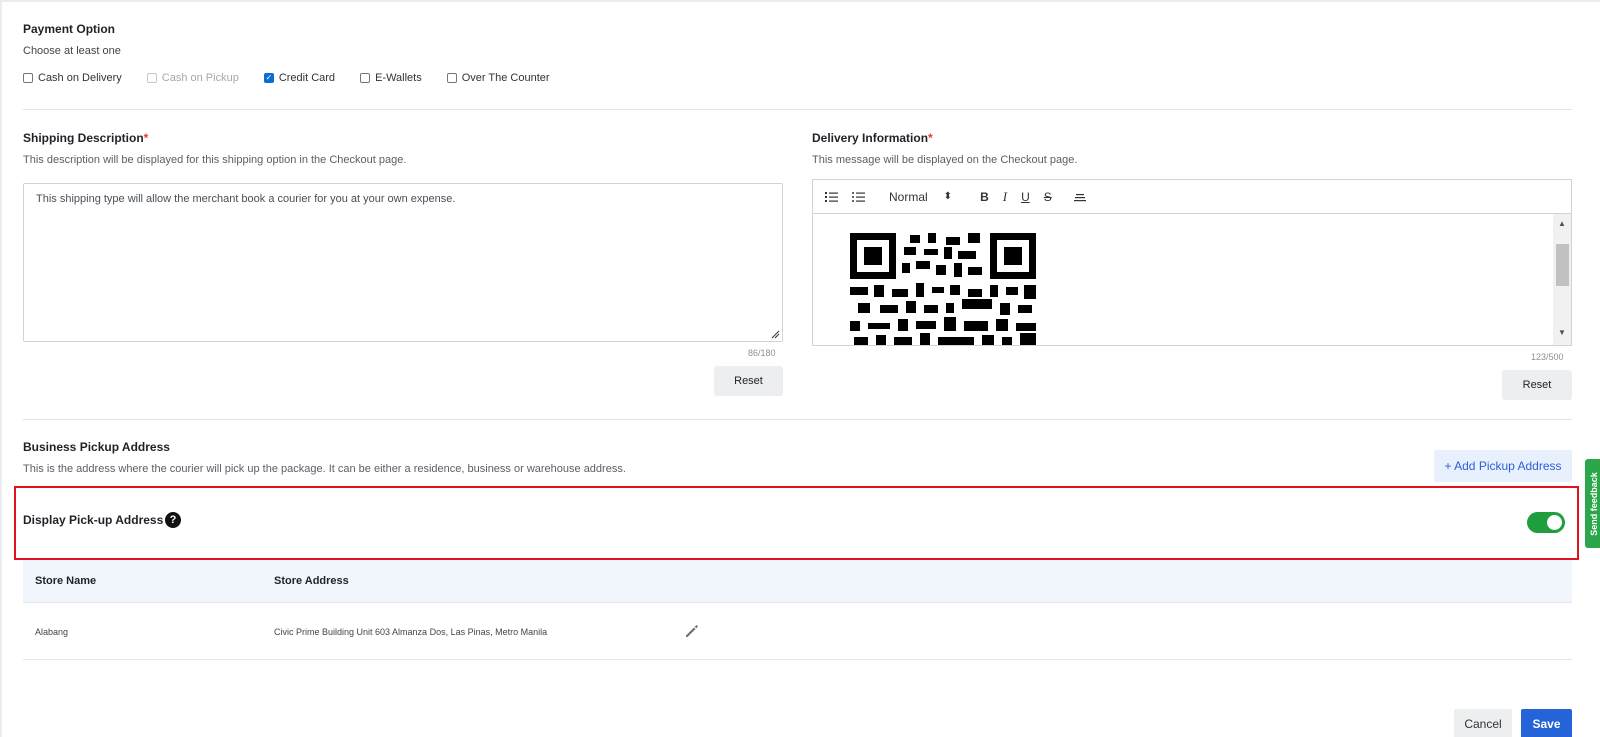  Describe the element at coordinates (398, 78) in the screenshot. I see `checkbox-label: E-Wallets` at that location.